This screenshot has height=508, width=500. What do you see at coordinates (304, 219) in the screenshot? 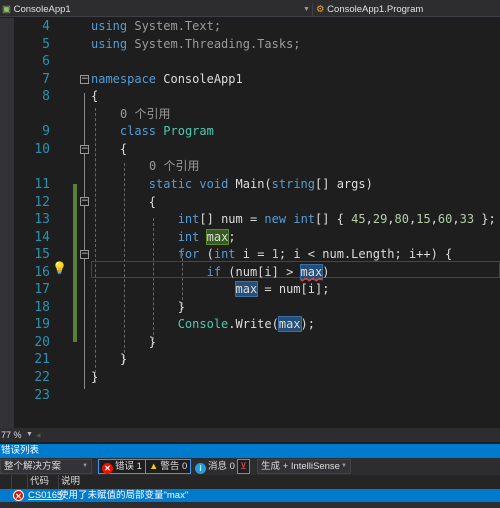
I see `code-token: int` at bounding box center [304, 219].